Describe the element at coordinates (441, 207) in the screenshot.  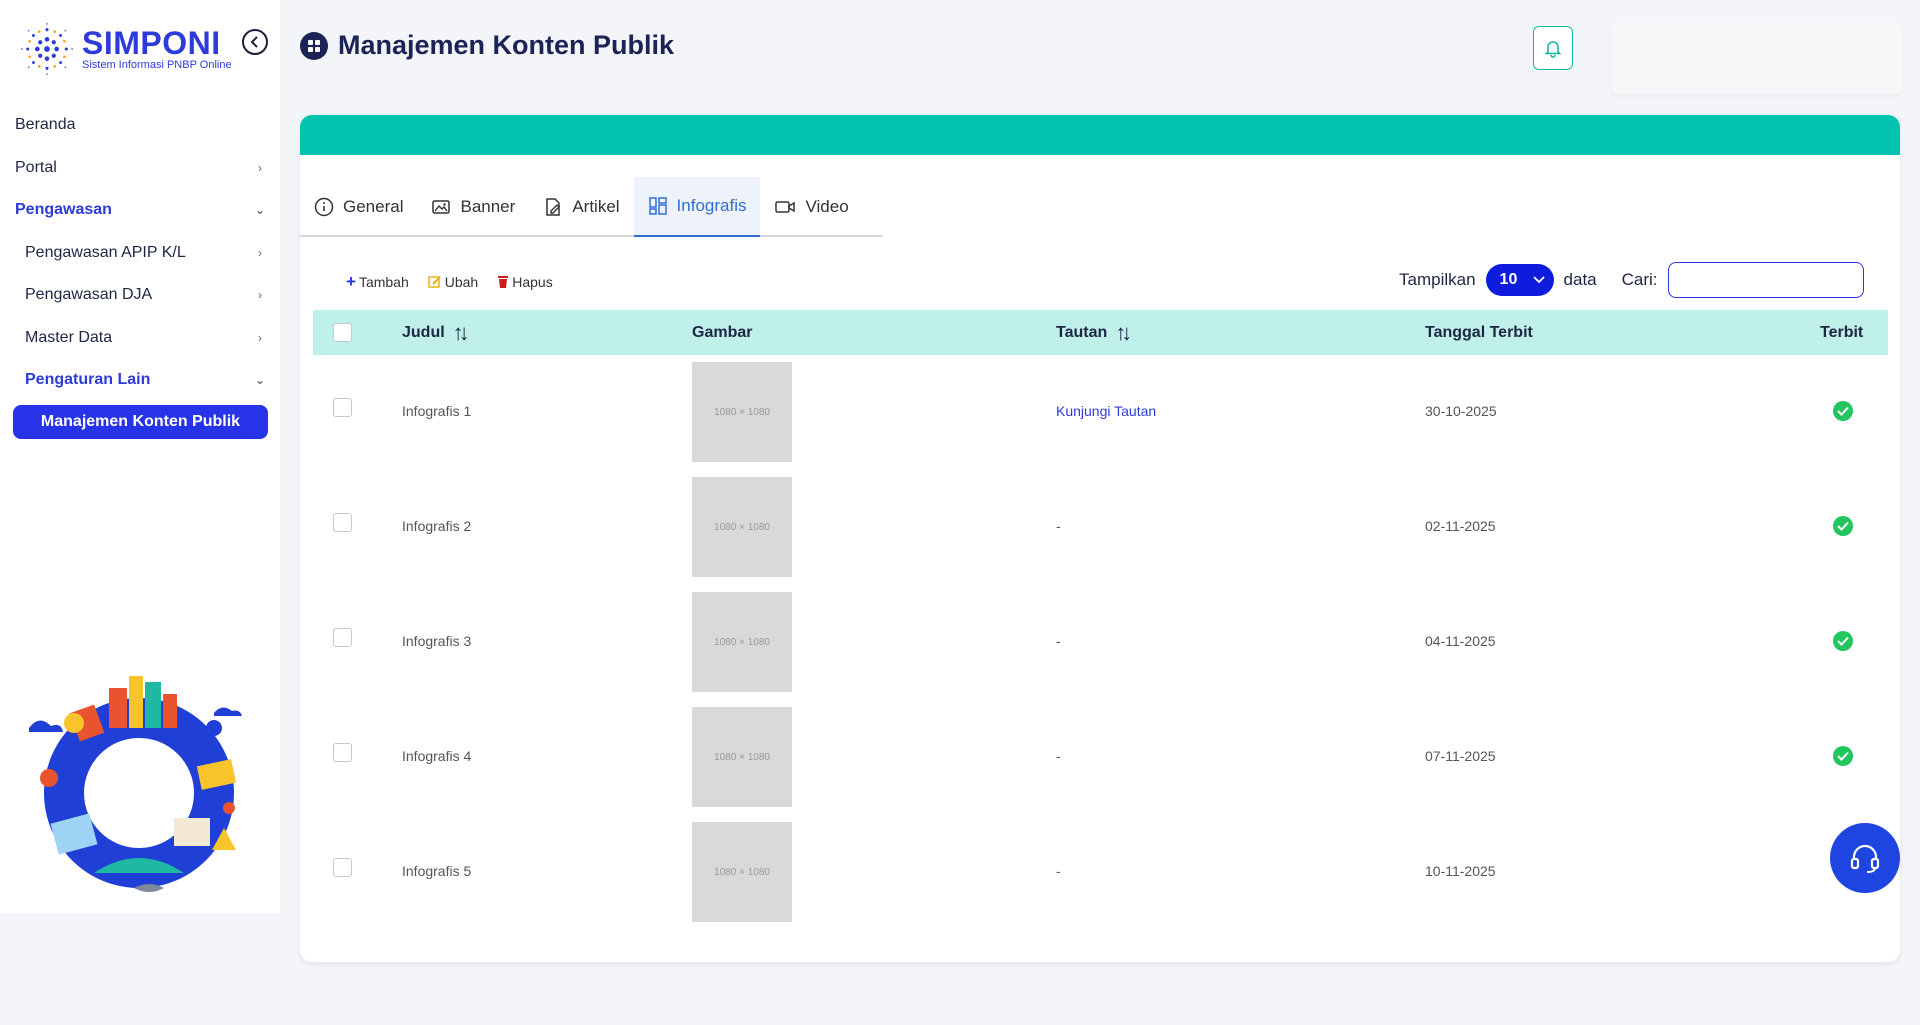
I see `image-icon` at that location.